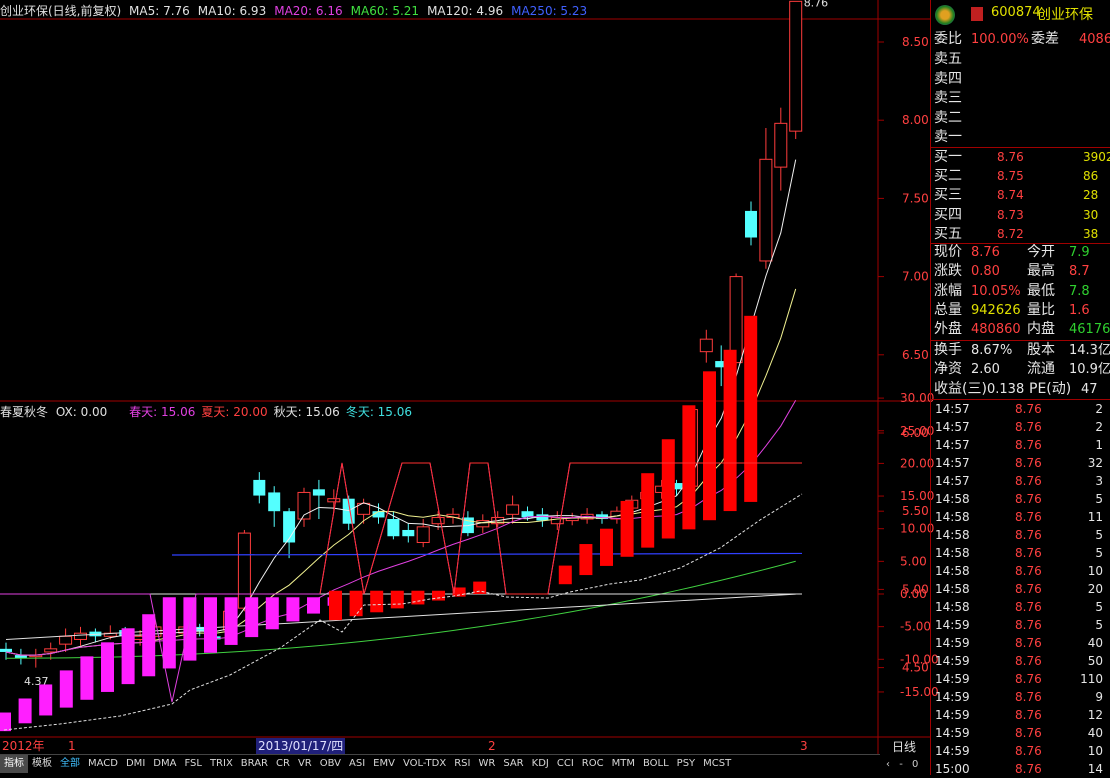 Image resolution: width=1110 pixels, height=778 pixels. Describe the element at coordinates (1099, 481) in the screenshot. I see `tick-volume: 3` at that location.